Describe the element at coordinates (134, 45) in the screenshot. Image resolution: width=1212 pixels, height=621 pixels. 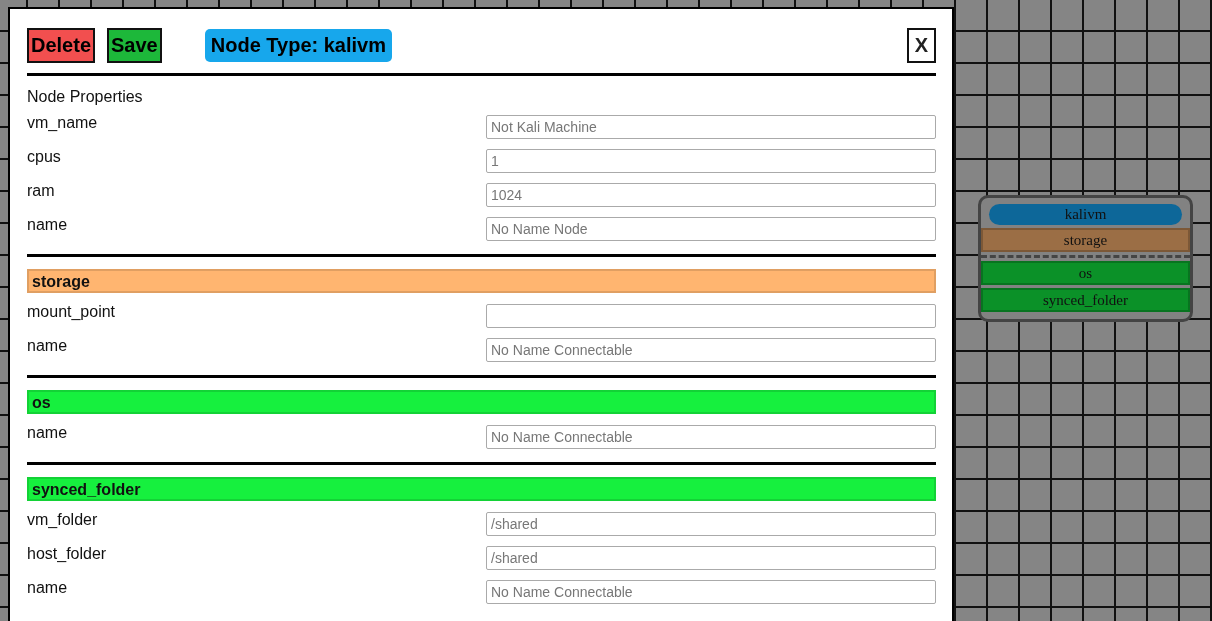
I see `save-button: Save` at that location.